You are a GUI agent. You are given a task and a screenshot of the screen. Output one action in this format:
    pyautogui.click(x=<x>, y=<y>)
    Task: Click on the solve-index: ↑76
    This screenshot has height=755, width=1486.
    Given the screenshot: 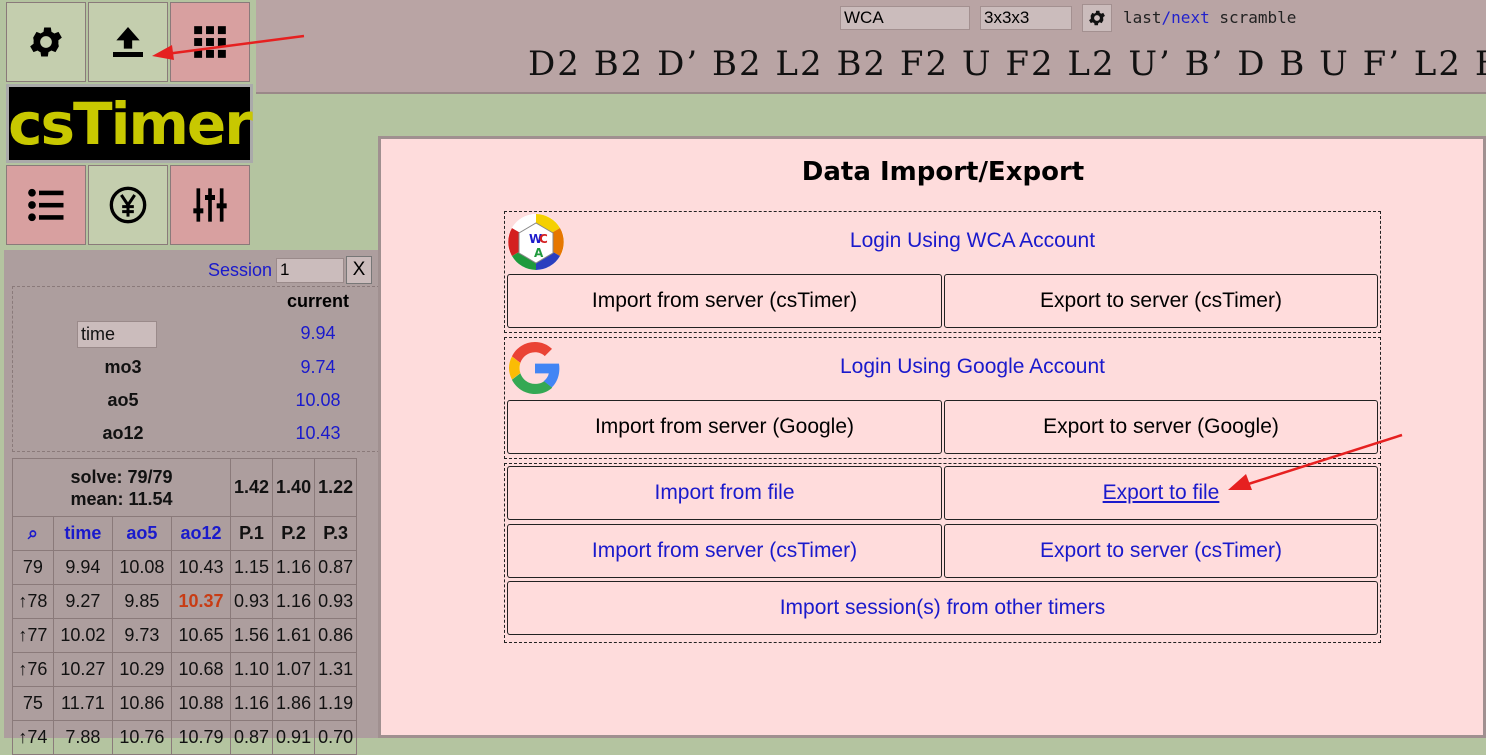 What is the action you would take?
    pyautogui.click(x=33, y=669)
    